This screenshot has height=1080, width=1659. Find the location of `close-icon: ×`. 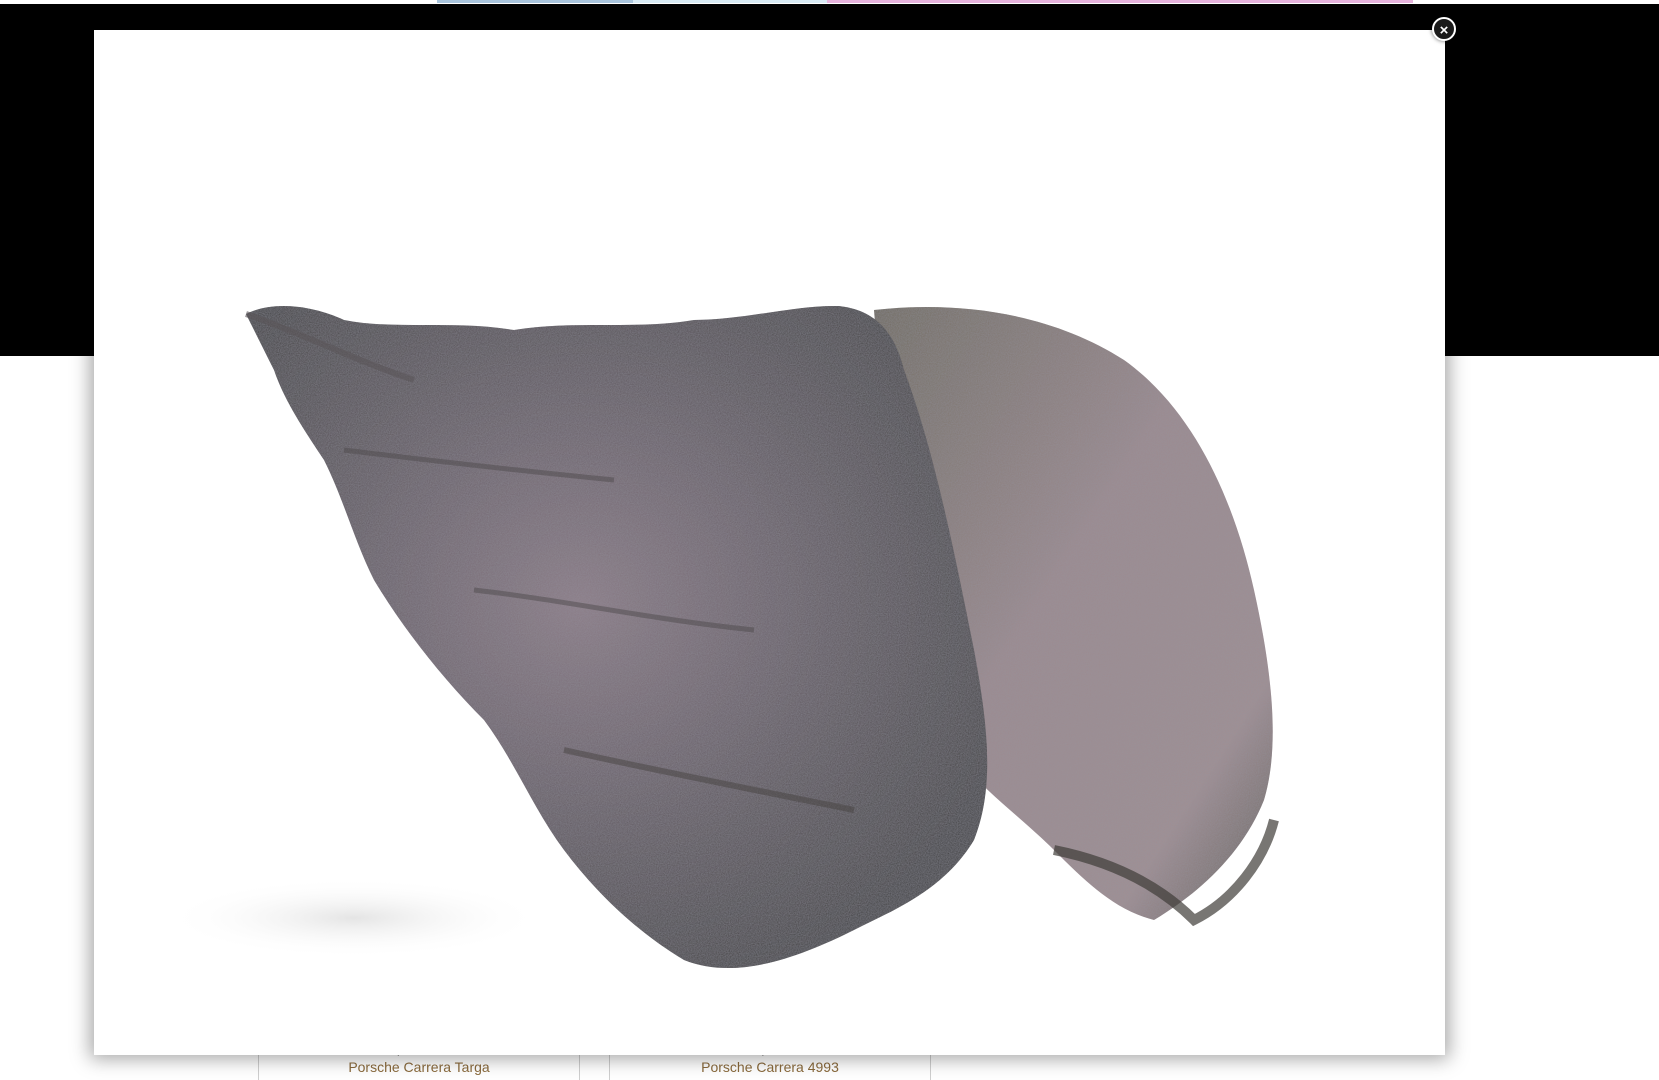

close-icon: × is located at coordinates (1444, 29).